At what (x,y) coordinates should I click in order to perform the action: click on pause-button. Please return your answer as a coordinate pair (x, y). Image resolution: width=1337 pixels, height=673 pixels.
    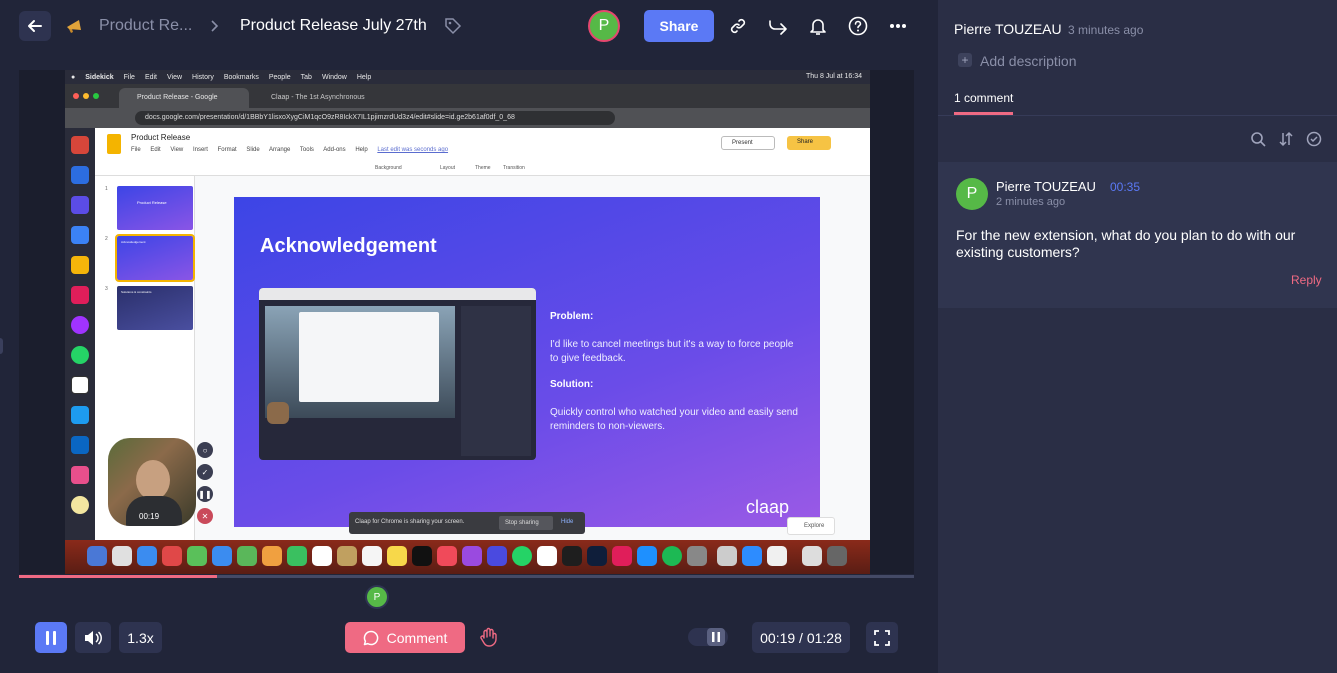
    Looking at the image, I should click on (51, 637).